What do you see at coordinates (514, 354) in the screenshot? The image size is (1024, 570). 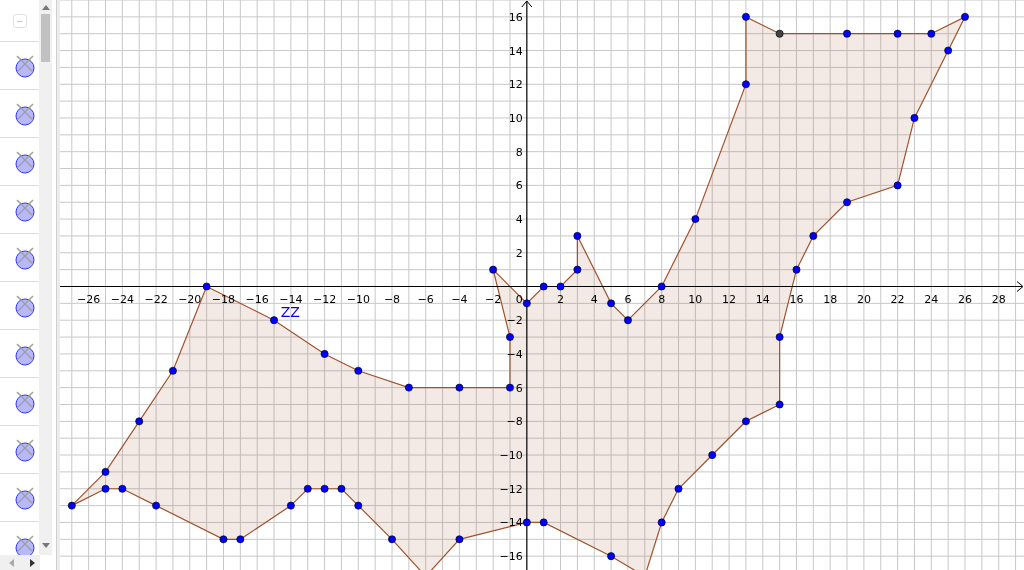 I see `tick-label: −4` at bounding box center [514, 354].